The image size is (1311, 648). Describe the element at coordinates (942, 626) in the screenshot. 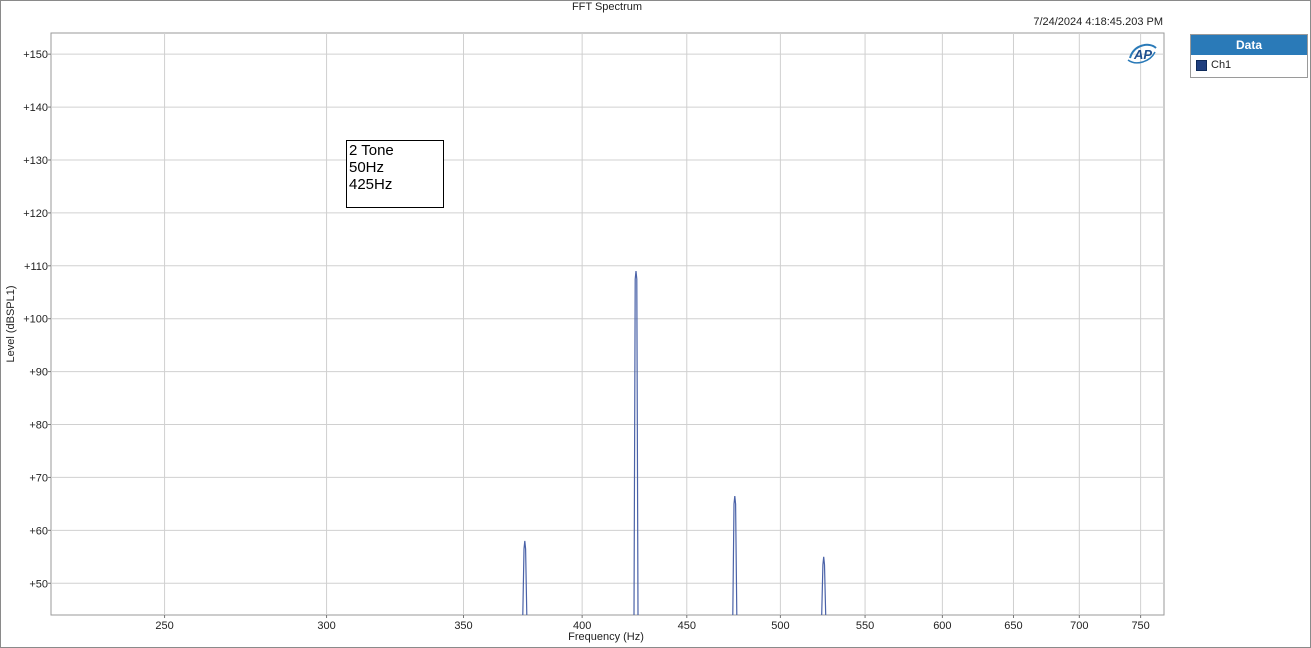

I see `x-tick-label: 600` at that location.